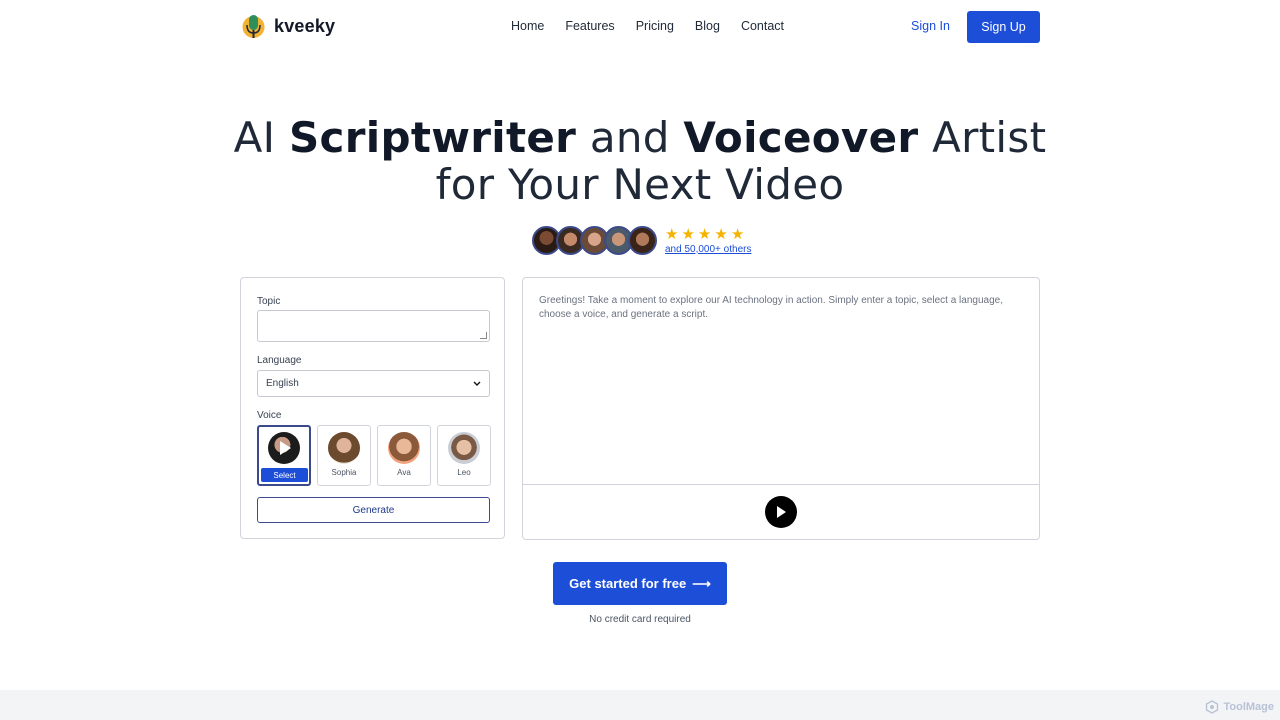 The width and height of the screenshot is (1280, 720). I want to click on nav-blog: Blog, so click(707, 26).